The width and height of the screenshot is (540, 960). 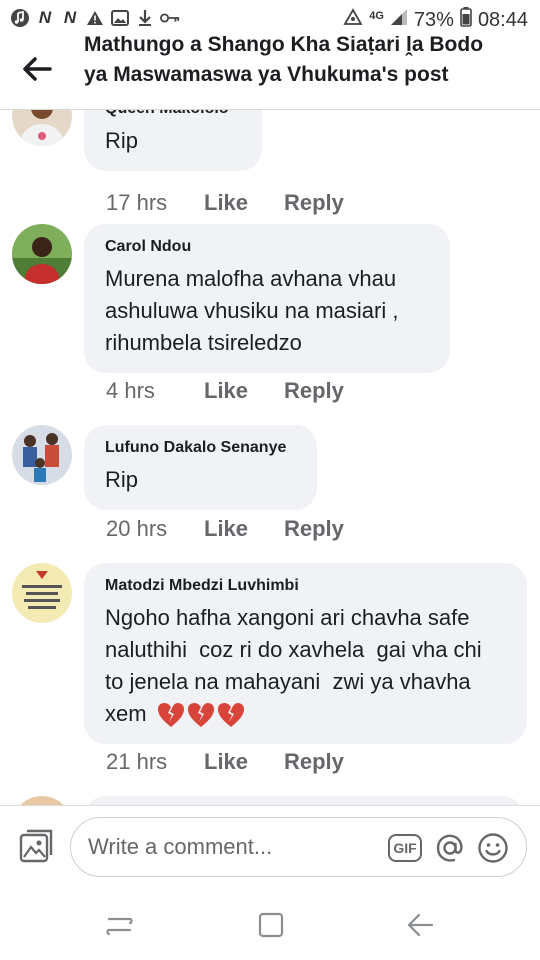 What do you see at coordinates (298, 847) in the screenshot?
I see `comment-input: Write a comment... GIF` at bounding box center [298, 847].